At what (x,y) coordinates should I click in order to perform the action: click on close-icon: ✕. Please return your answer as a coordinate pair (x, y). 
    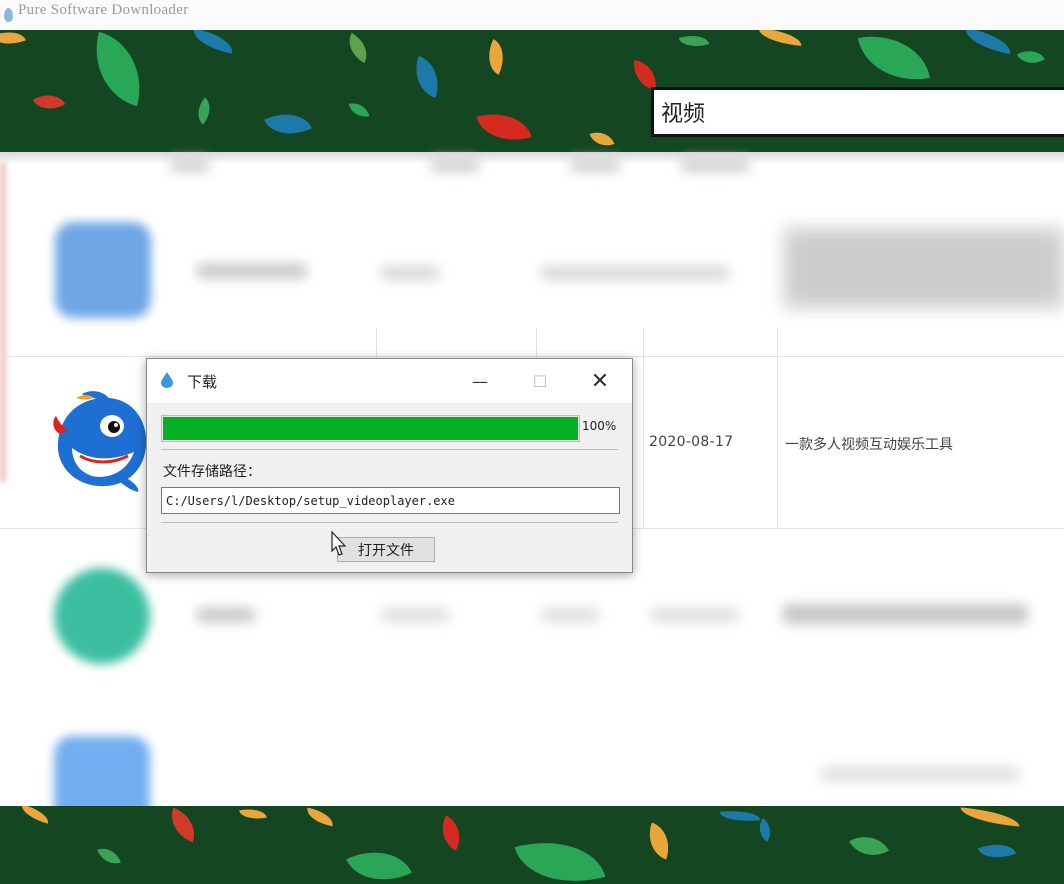
    Looking at the image, I should click on (600, 381).